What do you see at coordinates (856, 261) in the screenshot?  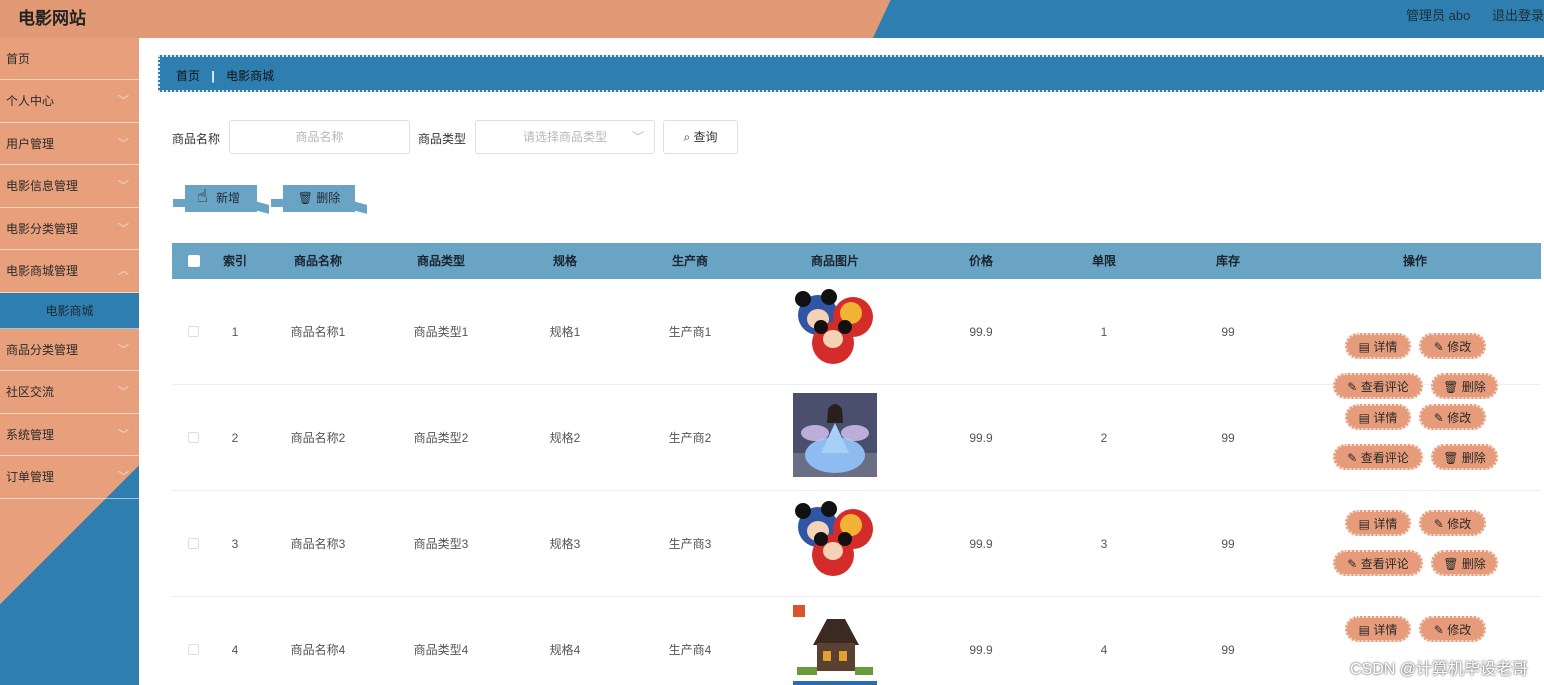 I see `table-header: 索引 商品名称 商品类型 规格 生产商 商品图片 价格 单限 库存 操作` at bounding box center [856, 261].